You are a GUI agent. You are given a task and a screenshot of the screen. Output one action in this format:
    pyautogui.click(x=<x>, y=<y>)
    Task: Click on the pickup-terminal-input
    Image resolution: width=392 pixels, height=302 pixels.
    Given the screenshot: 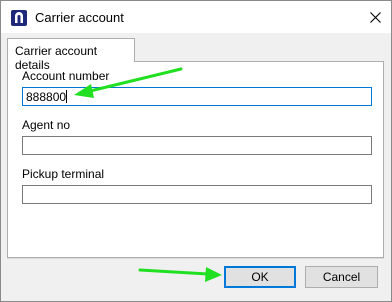 What is the action you would take?
    pyautogui.click(x=197, y=194)
    